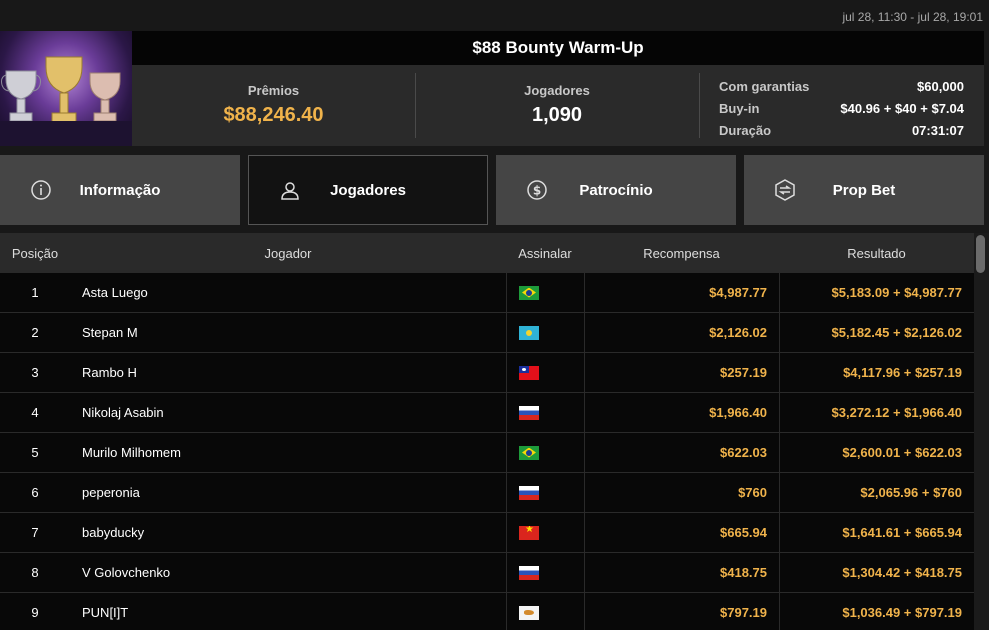 This screenshot has height=630, width=989. Describe the element at coordinates (681, 572) in the screenshot. I see `row-reward: $418.75` at that location.